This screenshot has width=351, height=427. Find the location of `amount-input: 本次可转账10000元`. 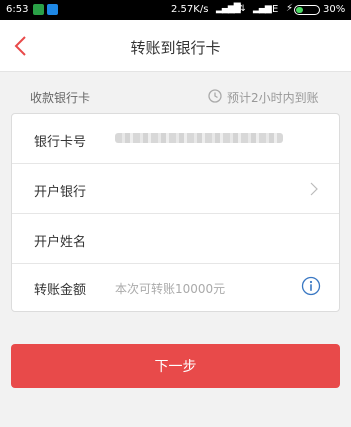

amount-input: 本次可转账10000元 is located at coordinates (170, 288).